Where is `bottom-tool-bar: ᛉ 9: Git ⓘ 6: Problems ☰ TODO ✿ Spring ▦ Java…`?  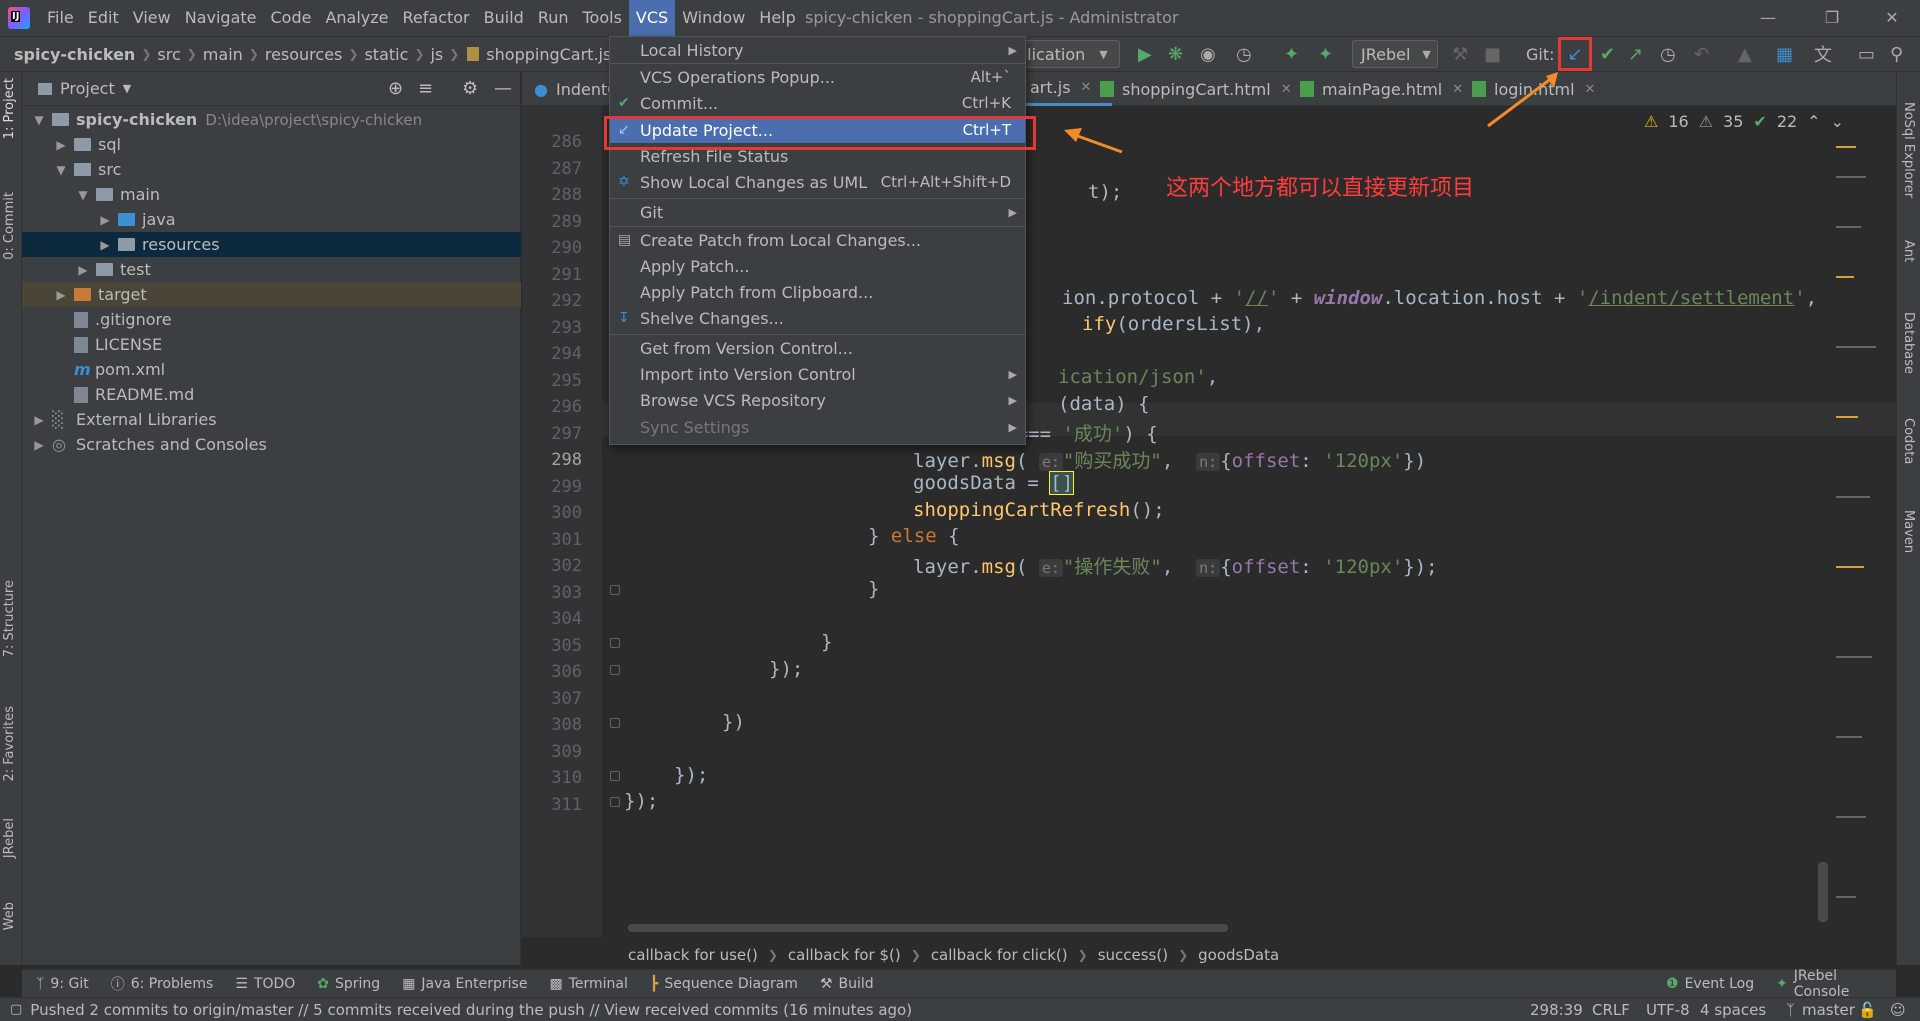 bottom-tool-bar: ᛉ 9: Git ⓘ 6: Problems ☰ TODO ✿ Spring ▦ Java… is located at coordinates (959, 984).